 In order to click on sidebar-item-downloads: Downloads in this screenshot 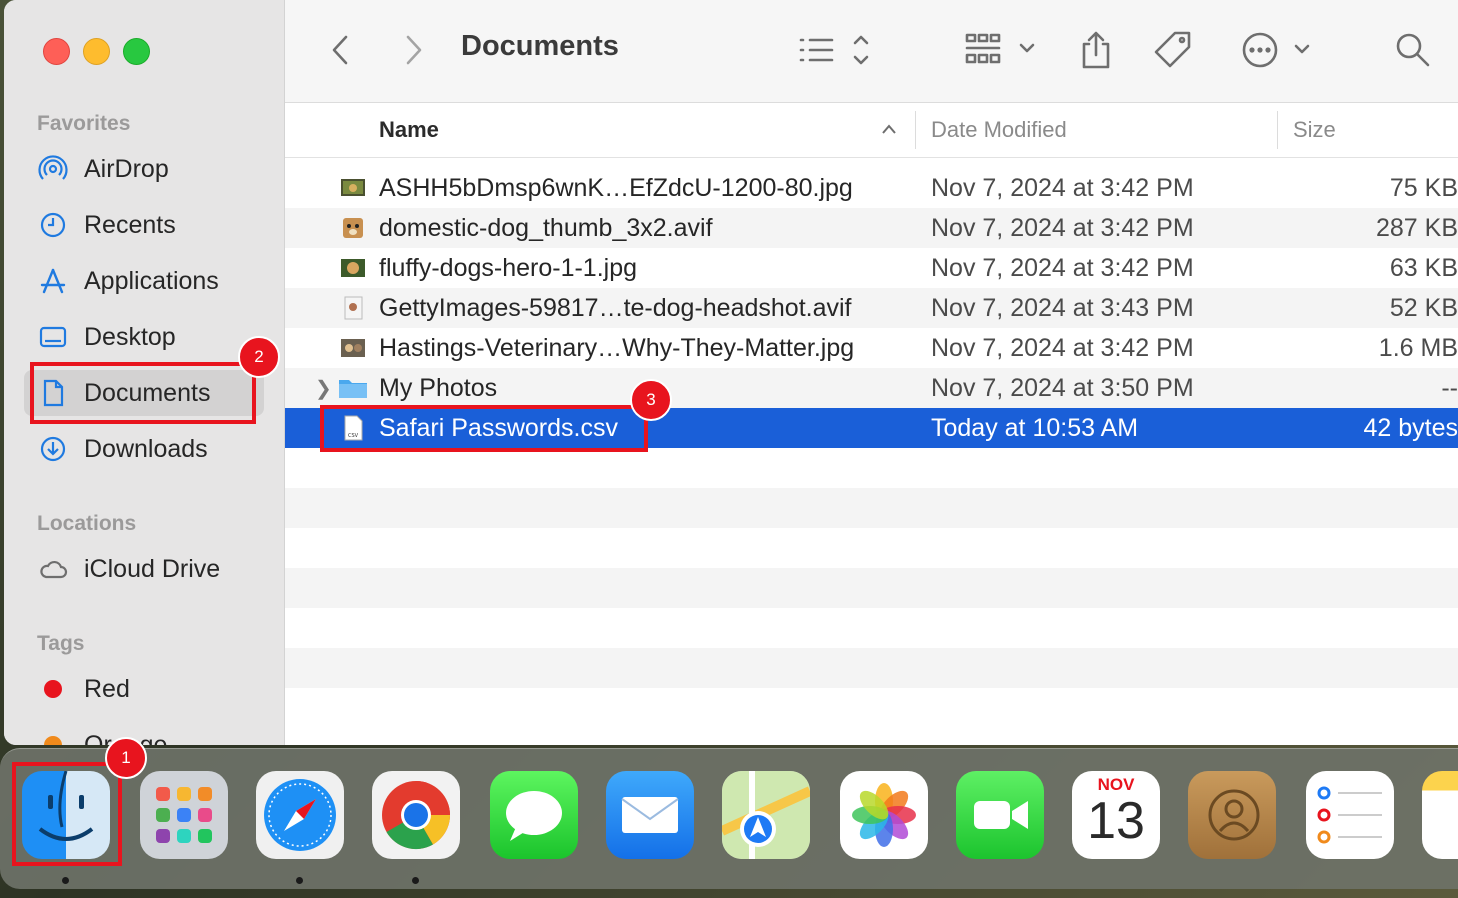, I will do `click(144, 449)`.